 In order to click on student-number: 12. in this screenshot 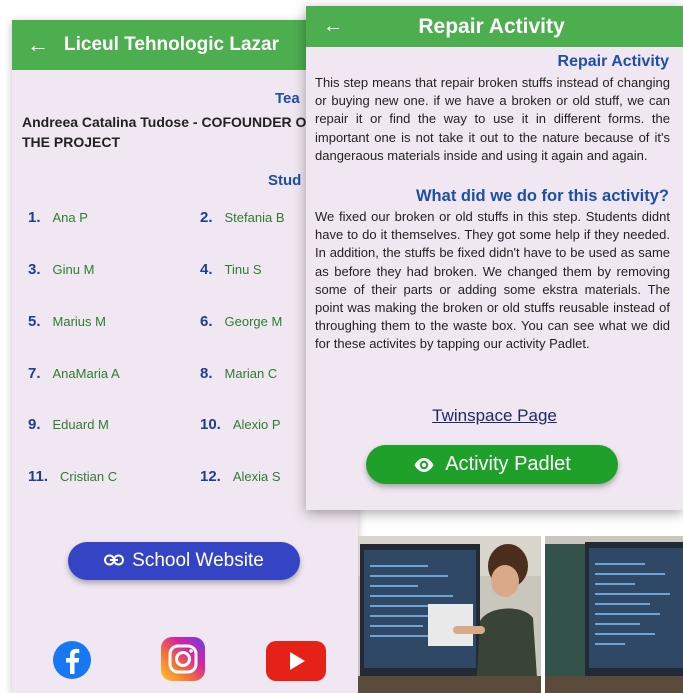, I will do `click(210, 476)`.